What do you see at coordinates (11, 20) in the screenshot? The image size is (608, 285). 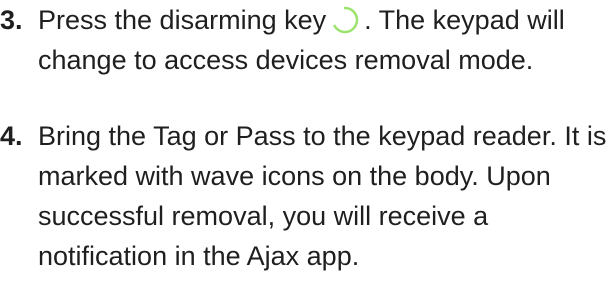 I see `step-number: 3.` at bounding box center [11, 20].